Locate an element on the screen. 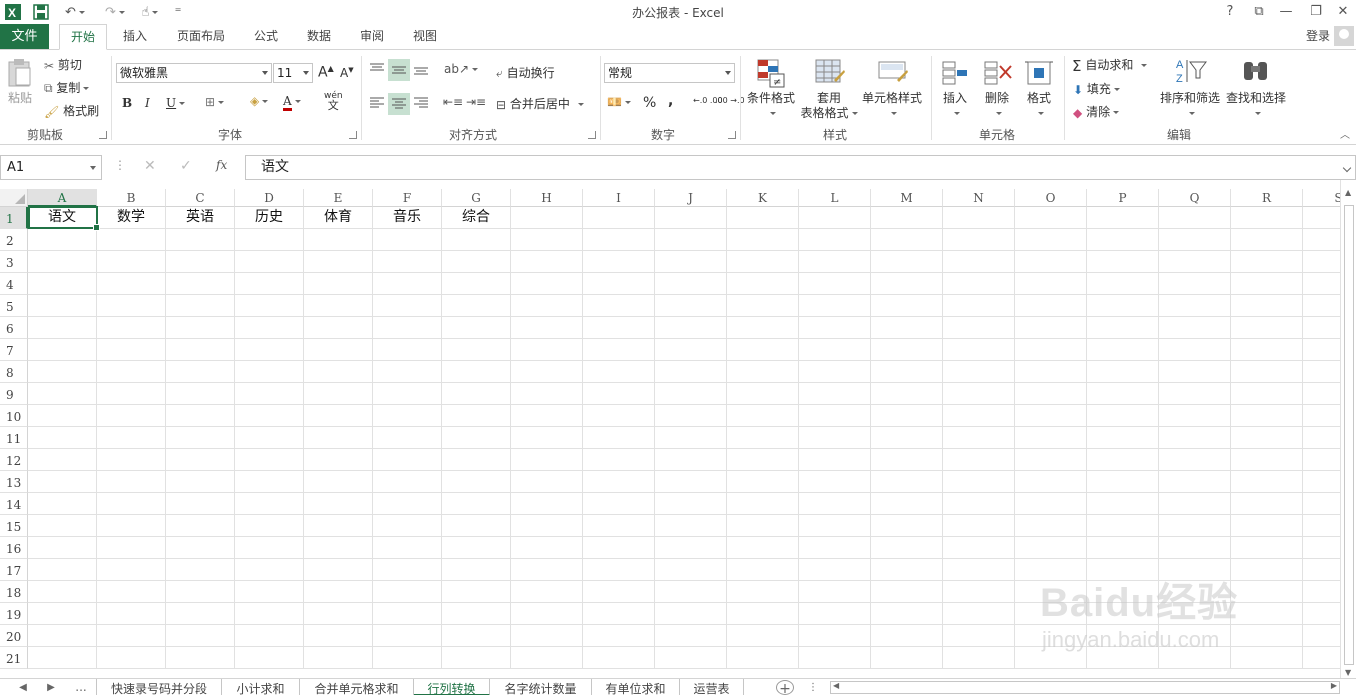 This screenshot has height=695, width=1356. percent-button: % is located at coordinates (649, 103).